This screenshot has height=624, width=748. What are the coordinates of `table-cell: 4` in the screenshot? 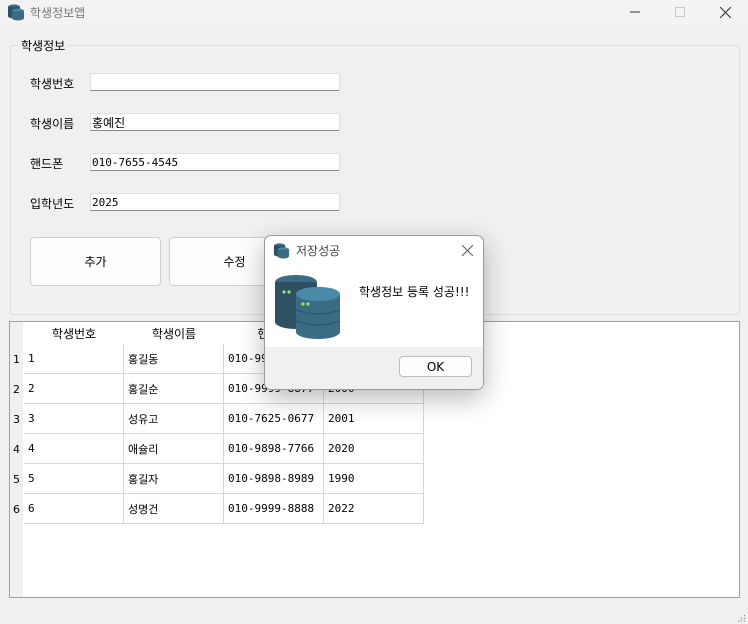 It's located at (74, 449).